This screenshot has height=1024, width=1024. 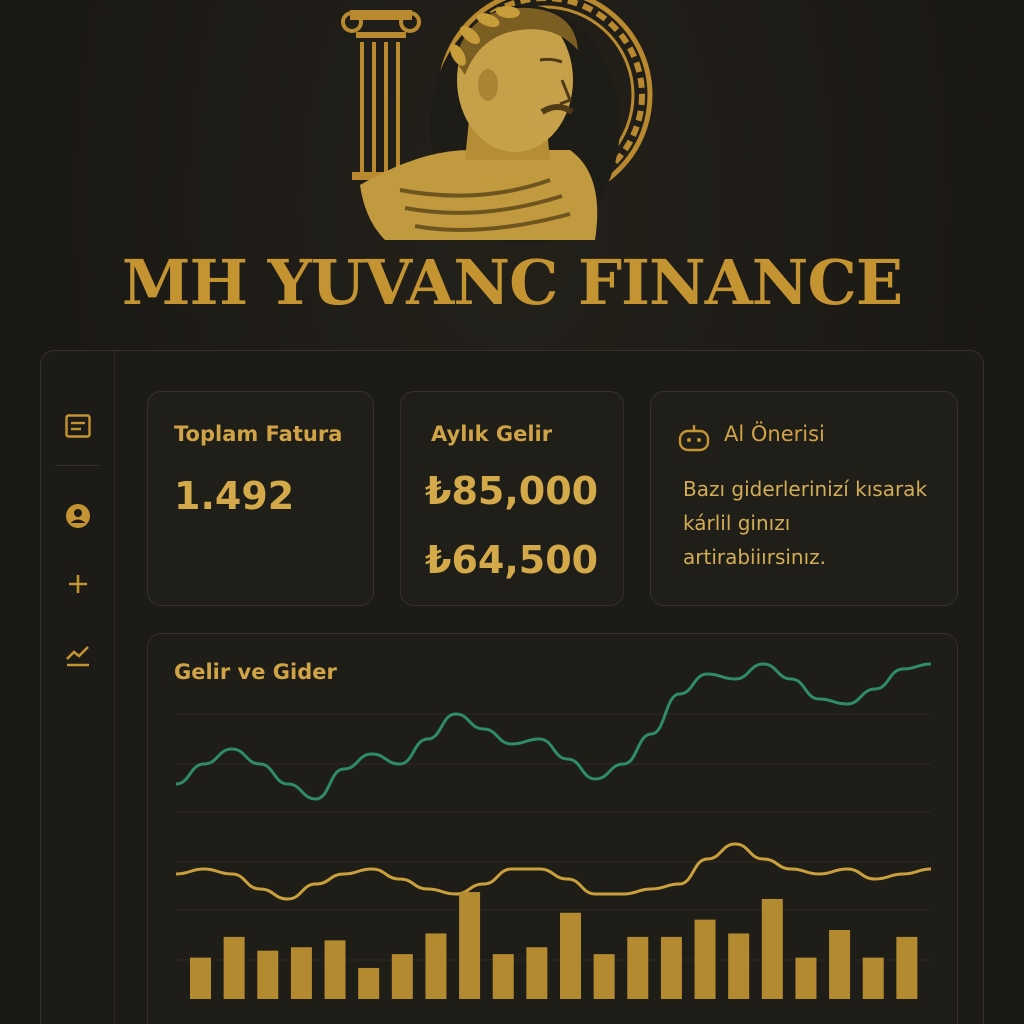 What do you see at coordinates (774, 434) in the screenshot?
I see `ai-suggestion-label: Al Önerisi` at bounding box center [774, 434].